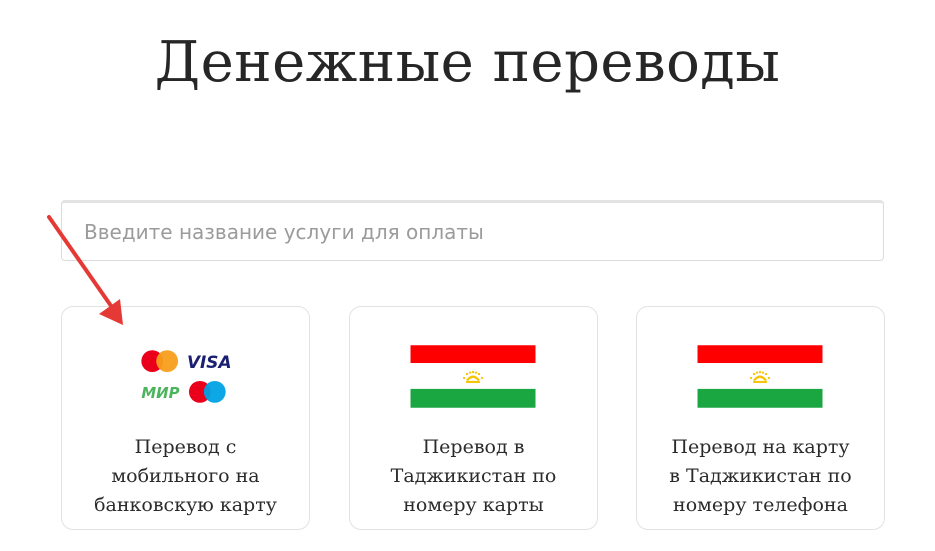 Image resolution: width=935 pixels, height=551 pixels. I want to click on card-label: Перевод с мобильного на банковскую карту, so click(185, 476).